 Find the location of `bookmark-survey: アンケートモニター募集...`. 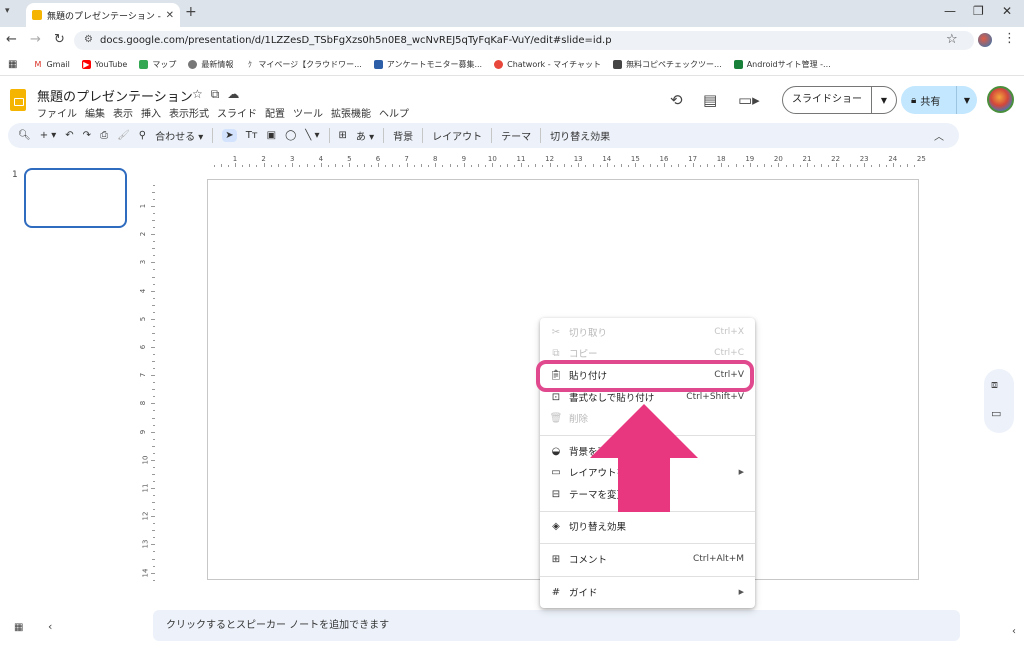

bookmark-survey: アンケートモニター募集... is located at coordinates (427, 64).